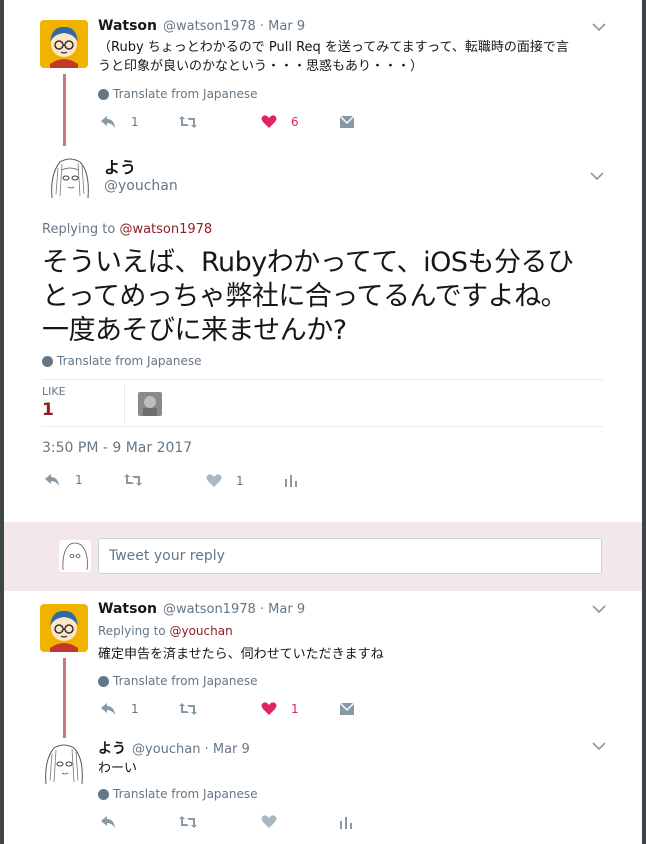 The image size is (646, 844). What do you see at coordinates (194, 330) in the screenshot?
I see `tweet-text-line: 一度あそびに来ませんか?` at bounding box center [194, 330].